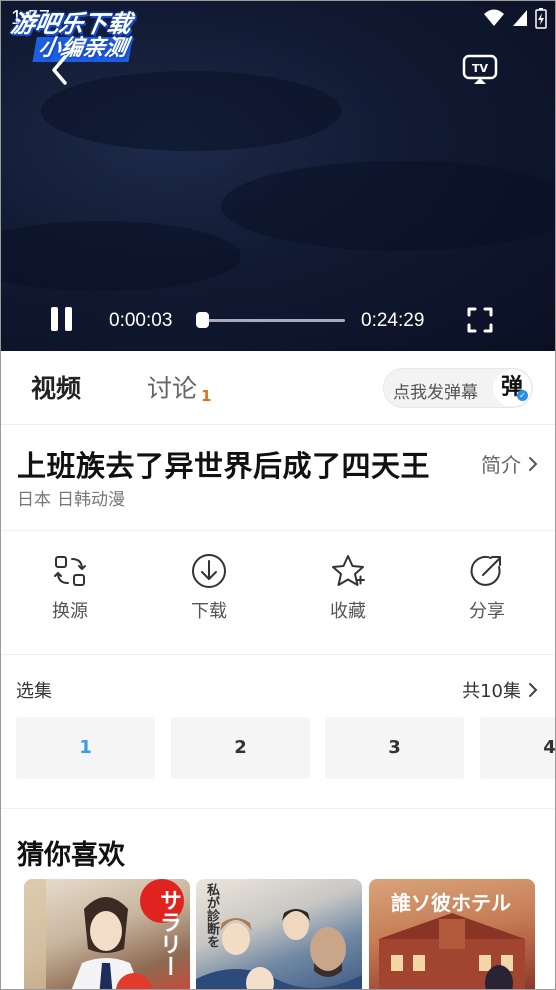 The height and width of the screenshot is (990, 556). What do you see at coordinates (209, 571) in the screenshot?
I see `download-icon` at bounding box center [209, 571].